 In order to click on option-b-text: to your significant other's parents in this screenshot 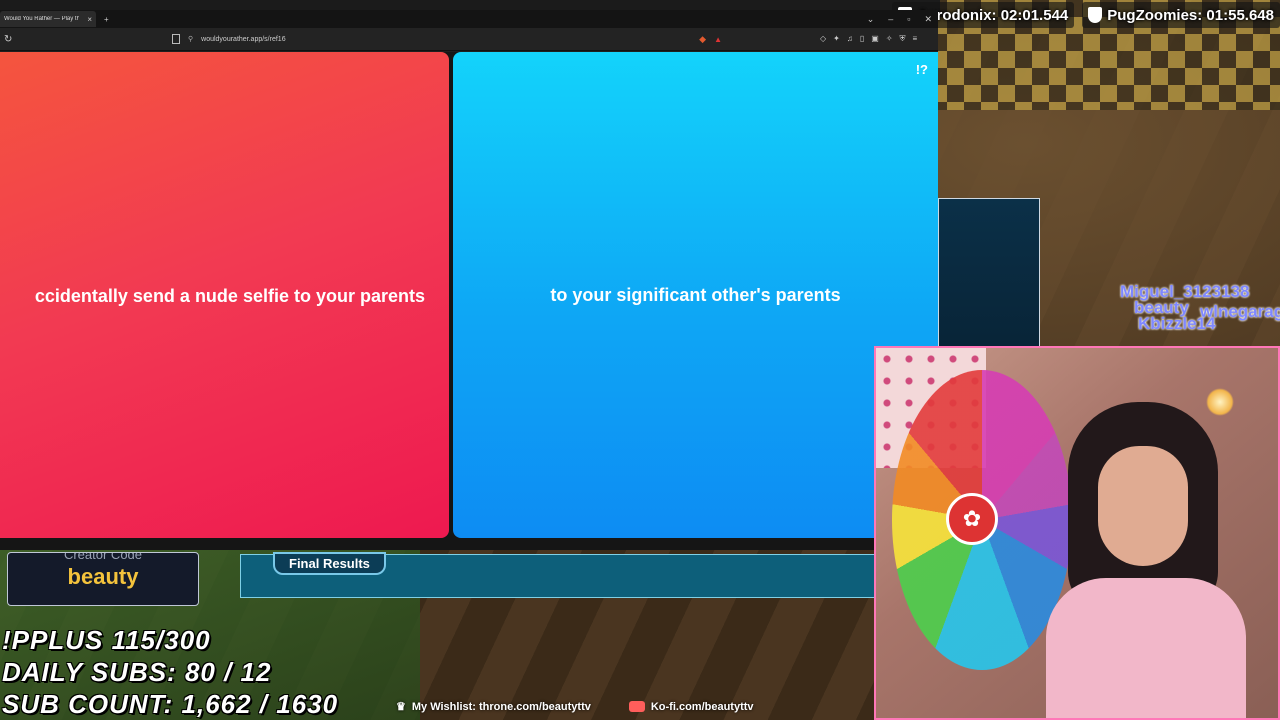, I will do `click(695, 294)`.